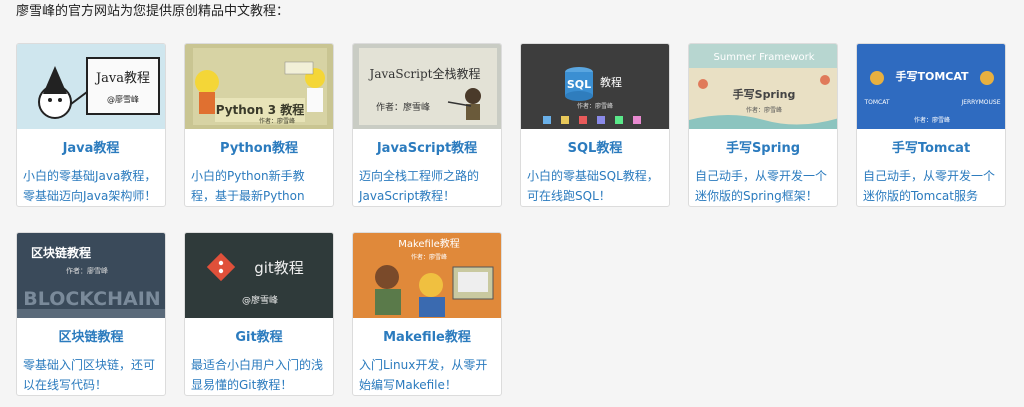 The width and height of the screenshot is (1024, 407). Describe the element at coordinates (424, 73) in the screenshot. I see `thumb-title: JavaScript全栈教程` at that location.